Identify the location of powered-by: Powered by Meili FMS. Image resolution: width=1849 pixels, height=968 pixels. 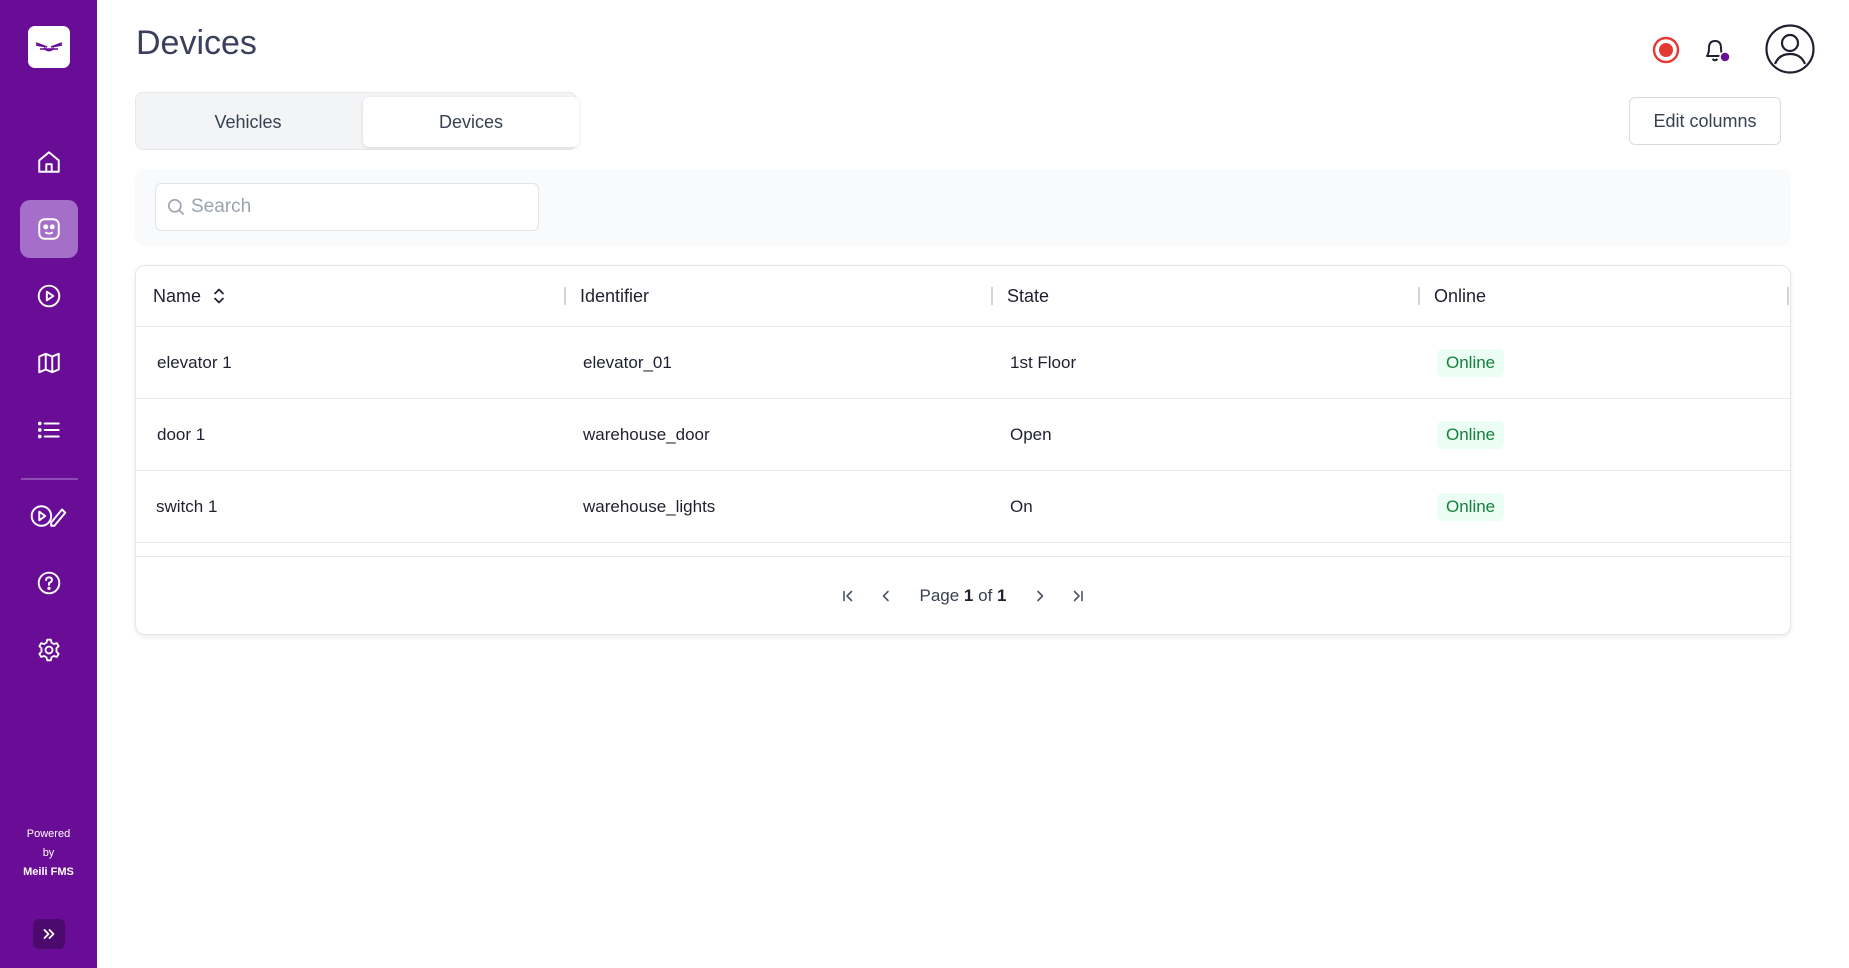
(48, 853).